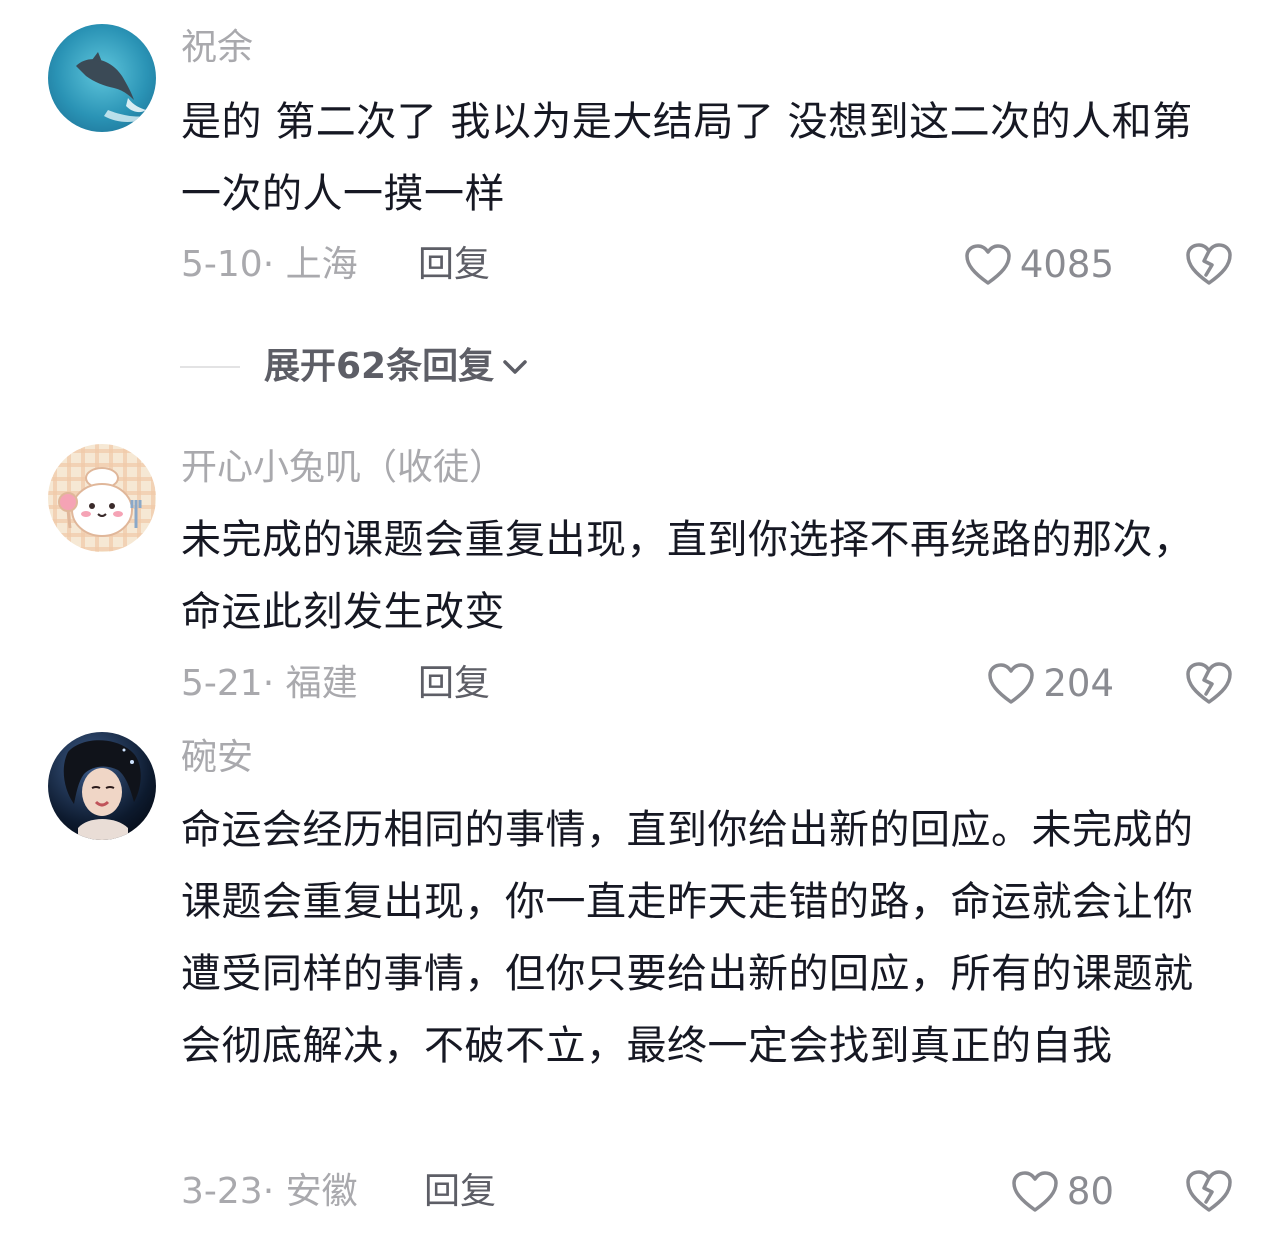 Image resolution: width=1284 pixels, height=1250 pixels. I want to click on like-button: 4085, so click(1039, 265).